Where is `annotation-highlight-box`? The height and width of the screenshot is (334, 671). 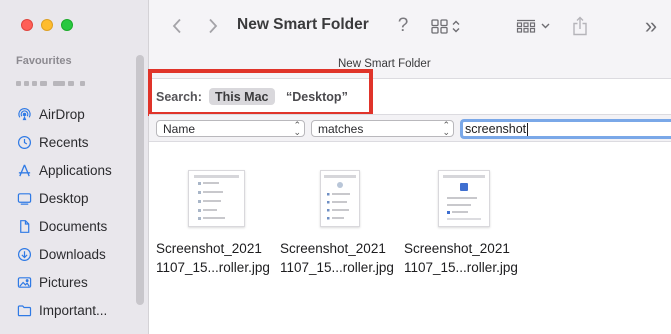
annotation-highlight-box is located at coordinates (260, 92).